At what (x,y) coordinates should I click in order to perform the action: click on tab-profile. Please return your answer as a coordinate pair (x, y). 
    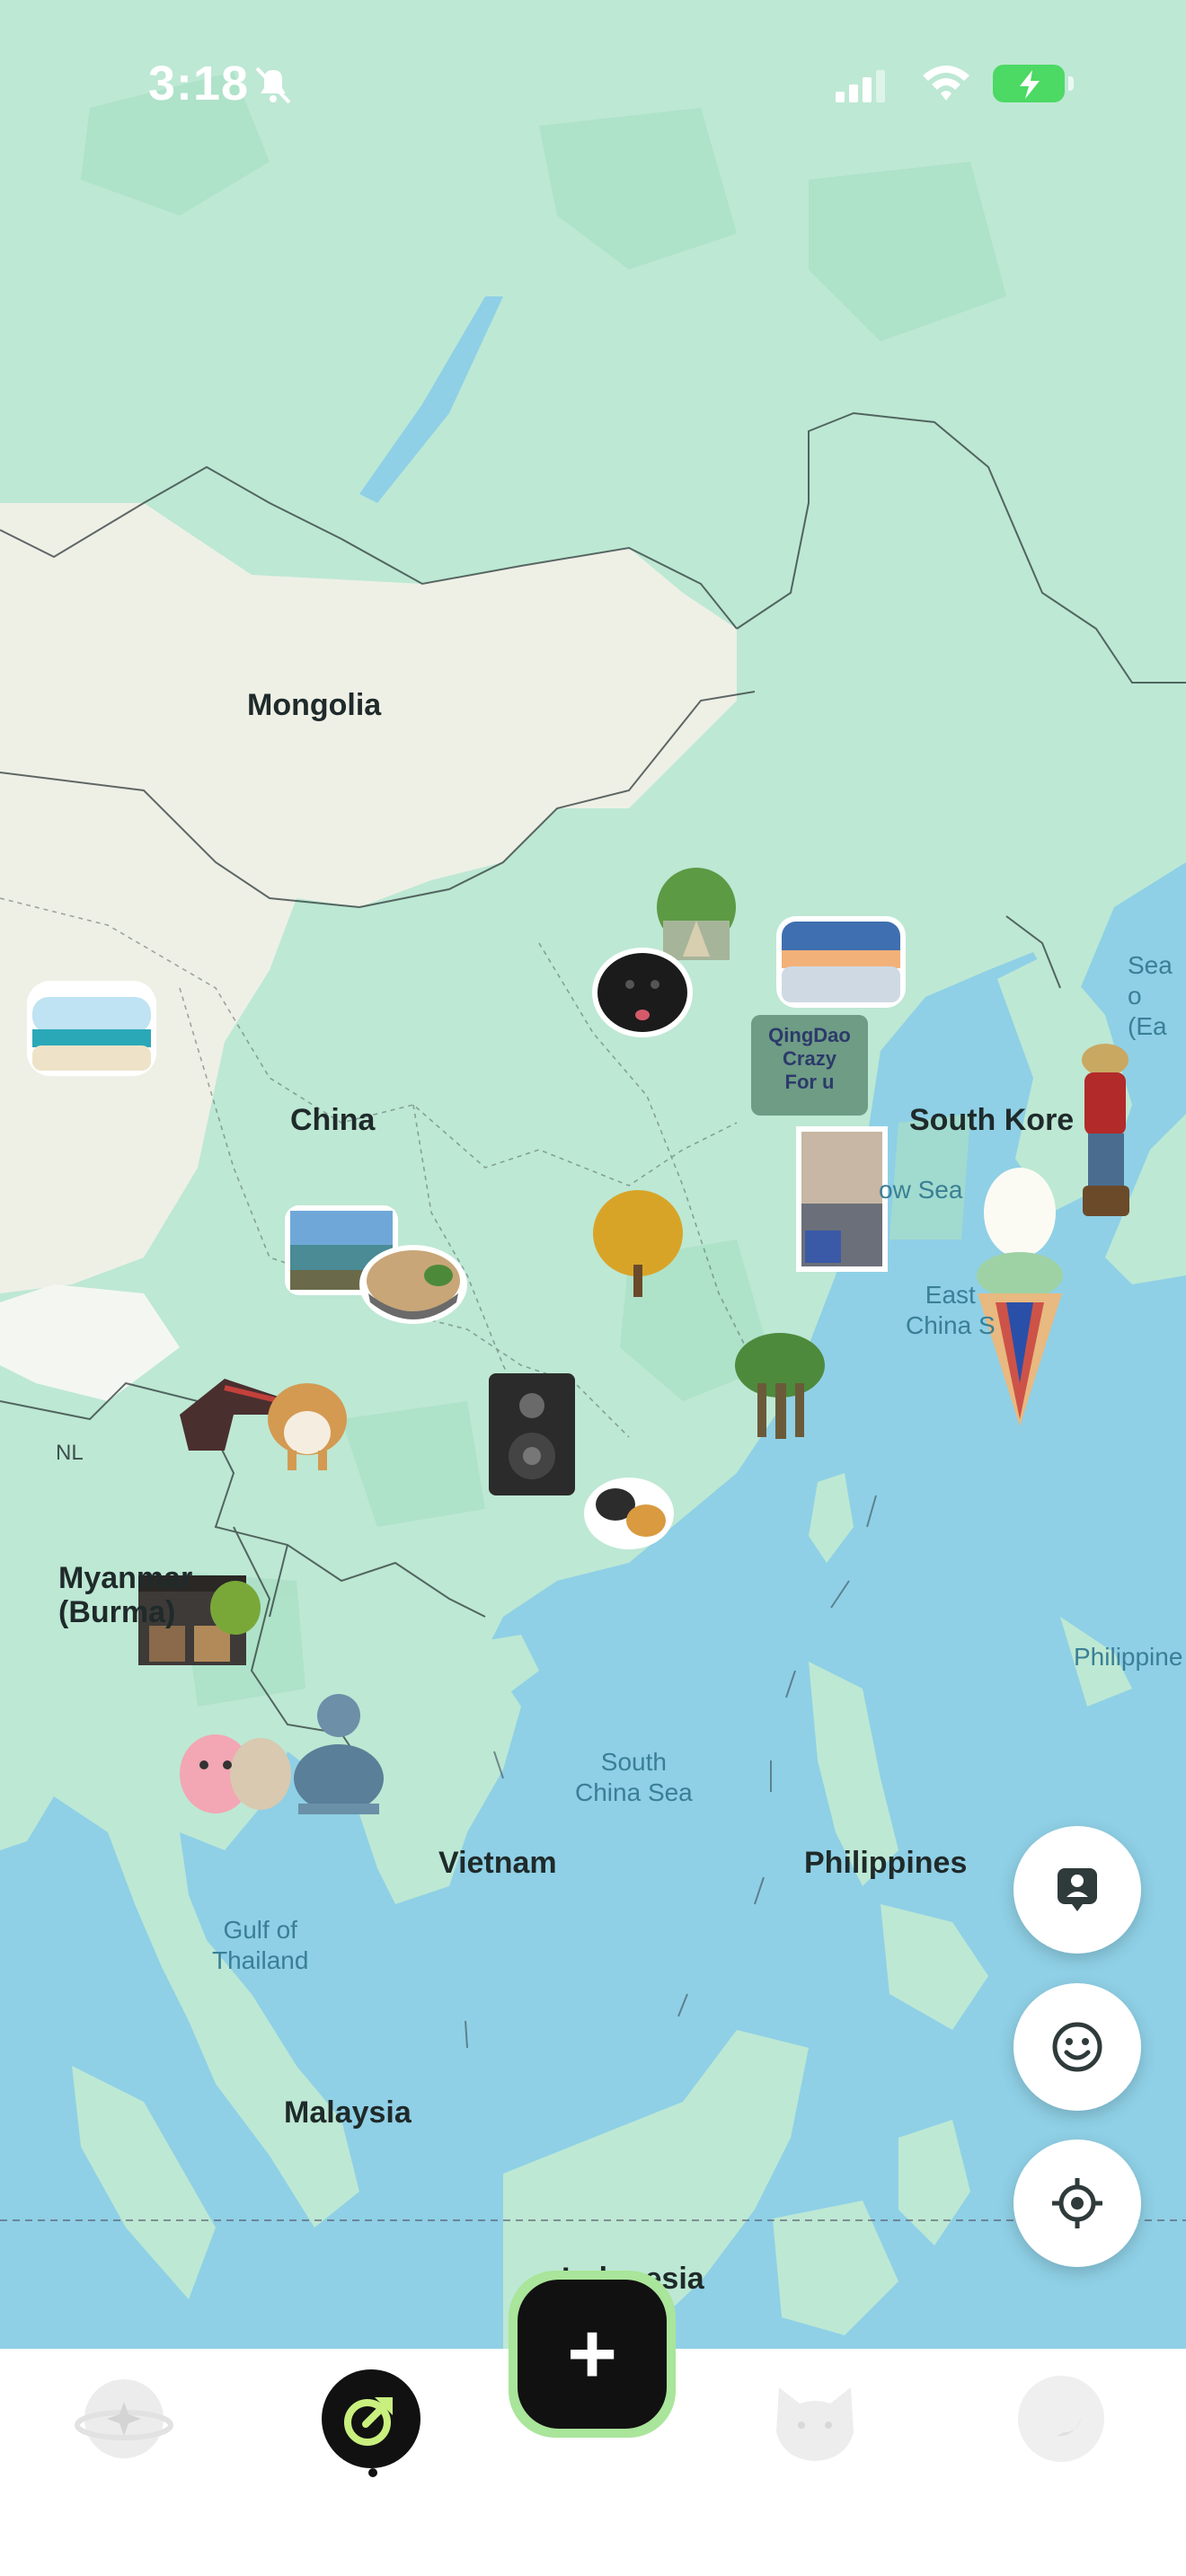
    Looking at the image, I should click on (1061, 2418).